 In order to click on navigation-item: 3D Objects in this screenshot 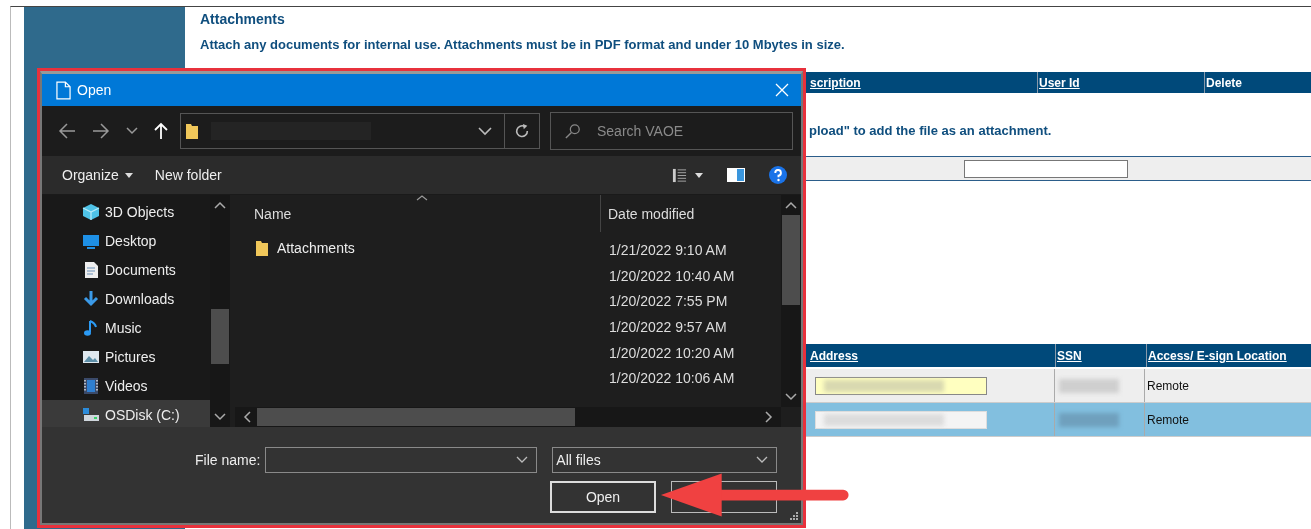, I will do `click(126, 211)`.